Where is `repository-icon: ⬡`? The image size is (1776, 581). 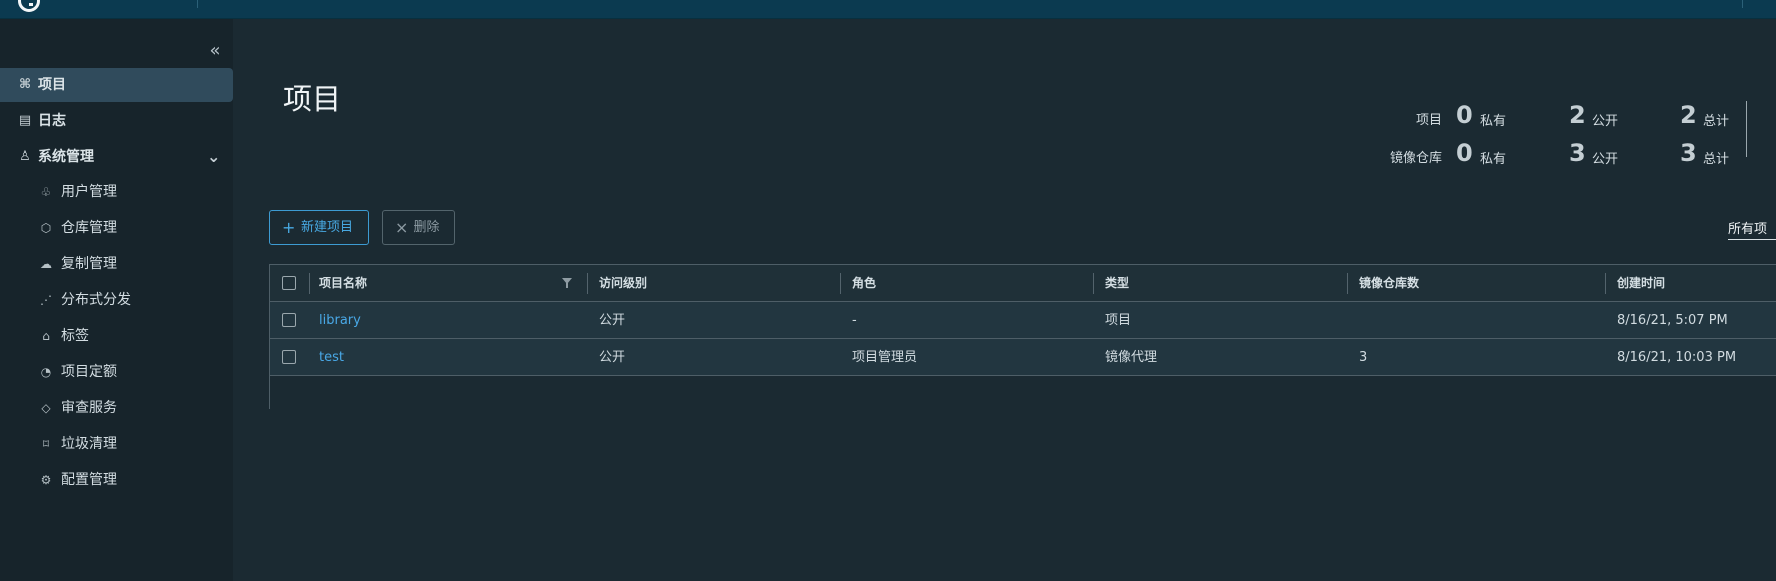 repository-icon: ⬡ is located at coordinates (46, 228).